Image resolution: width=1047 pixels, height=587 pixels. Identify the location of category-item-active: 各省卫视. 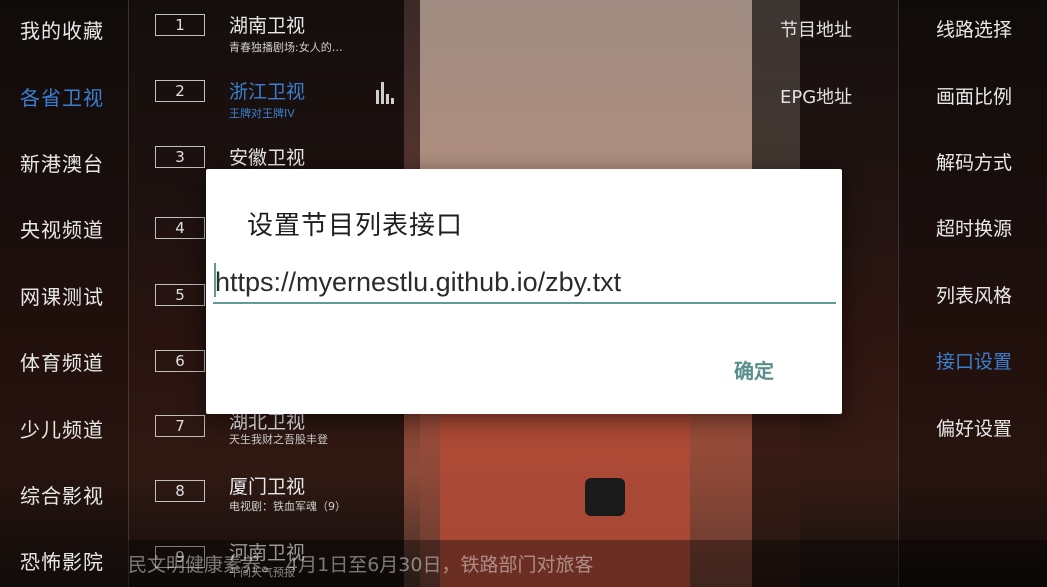
(62, 96).